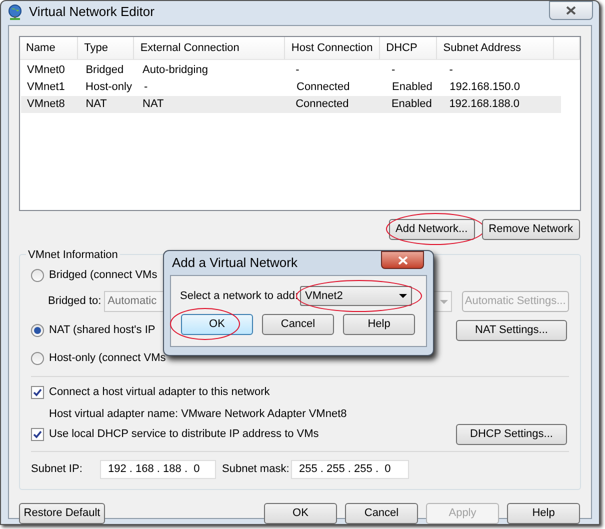 Image resolution: width=605 pixels, height=529 pixels. I want to click on column-header: Name, so click(49, 48).